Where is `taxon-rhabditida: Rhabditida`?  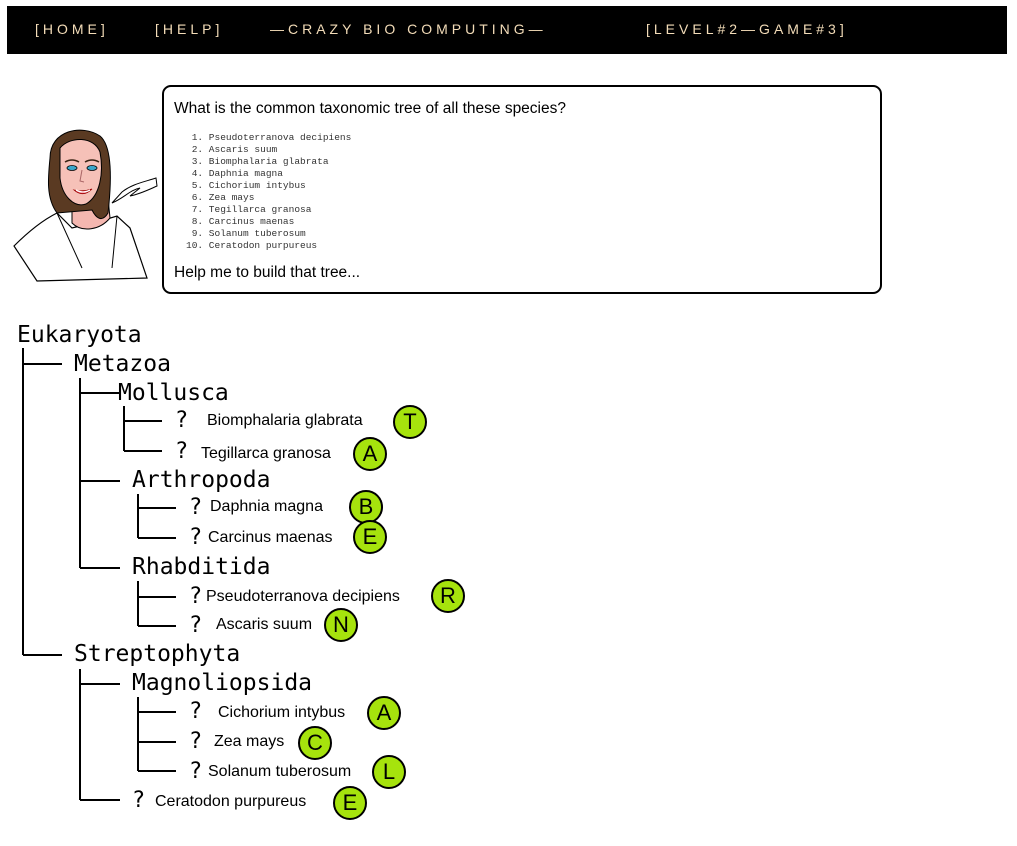 taxon-rhabditida: Rhabditida is located at coordinates (201, 567).